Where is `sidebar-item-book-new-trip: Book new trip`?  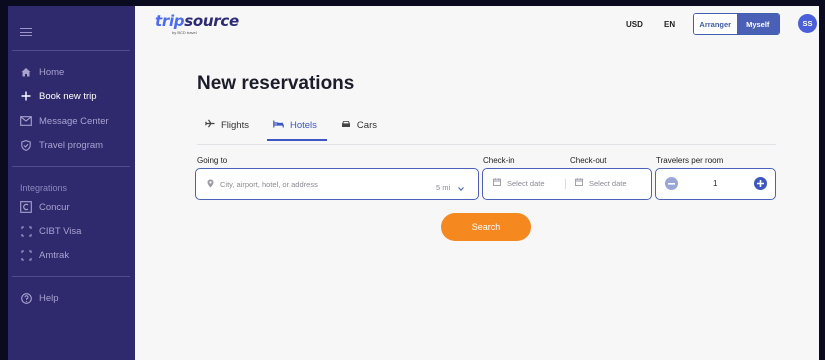 sidebar-item-book-new-trip: Book new trip is located at coordinates (58, 96).